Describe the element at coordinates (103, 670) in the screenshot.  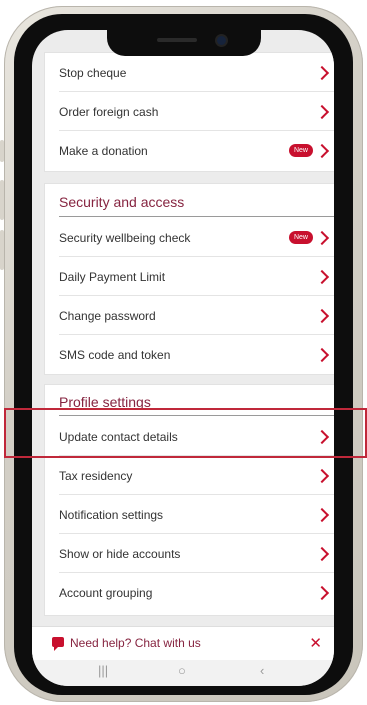
I see `recents-icon: |||` at that location.